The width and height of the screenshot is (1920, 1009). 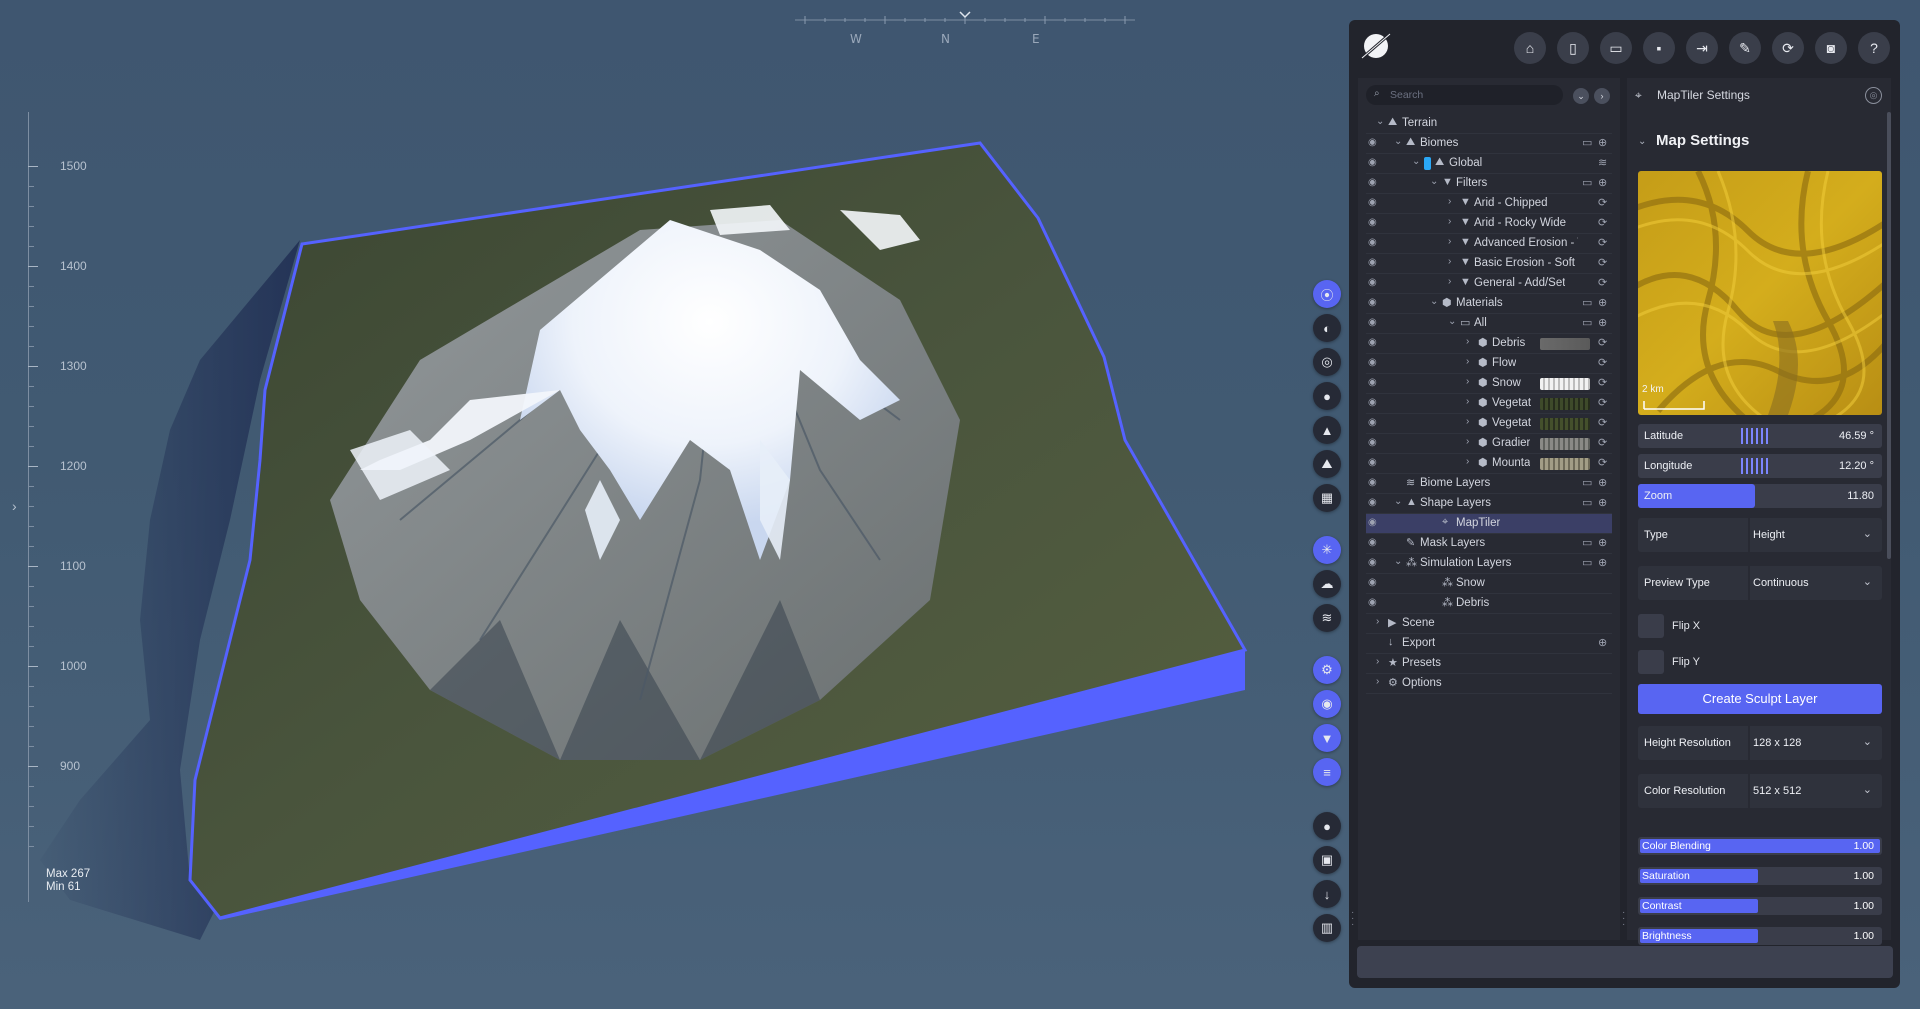 I want to click on eye-tool-button: ◉, so click(x=1327, y=704).